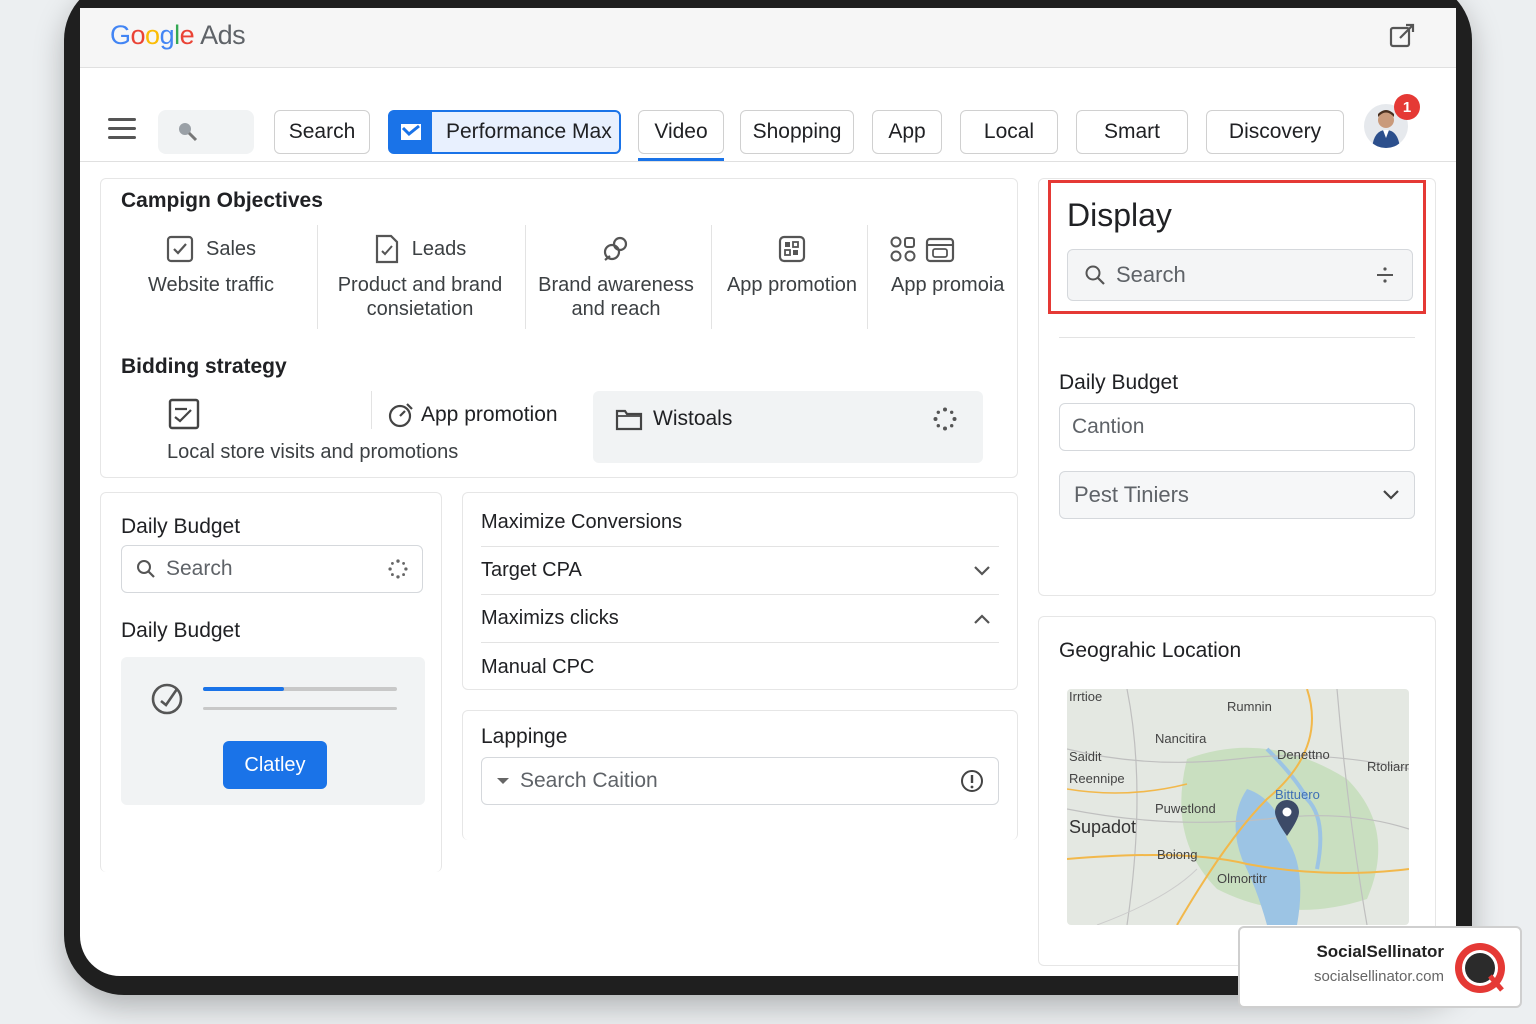 The width and height of the screenshot is (1536, 1024). I want to click on budget-progress-fill, so click(244, 689).